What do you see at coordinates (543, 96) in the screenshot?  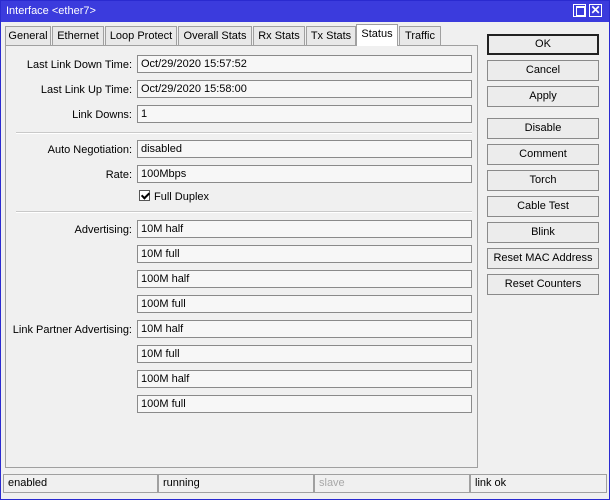 I see `apply-button: Apply` at bounding box center [543, 96].